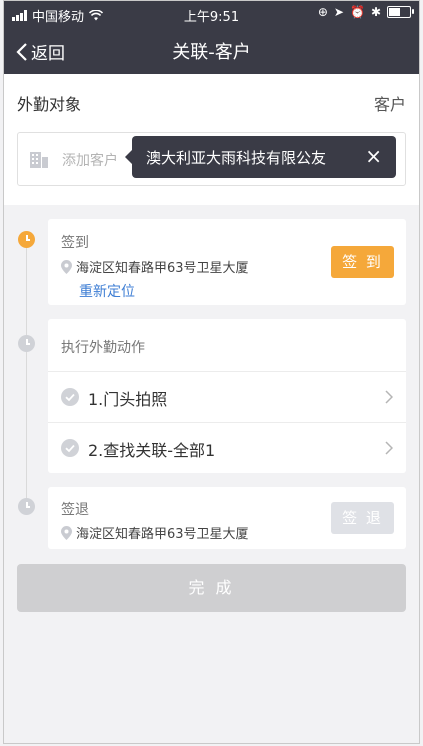 The width and height of the screenshot is (423, 746). Describe the element at coordinates (373, 156) in the screenshot. I see `close-icon: ×` at that location.